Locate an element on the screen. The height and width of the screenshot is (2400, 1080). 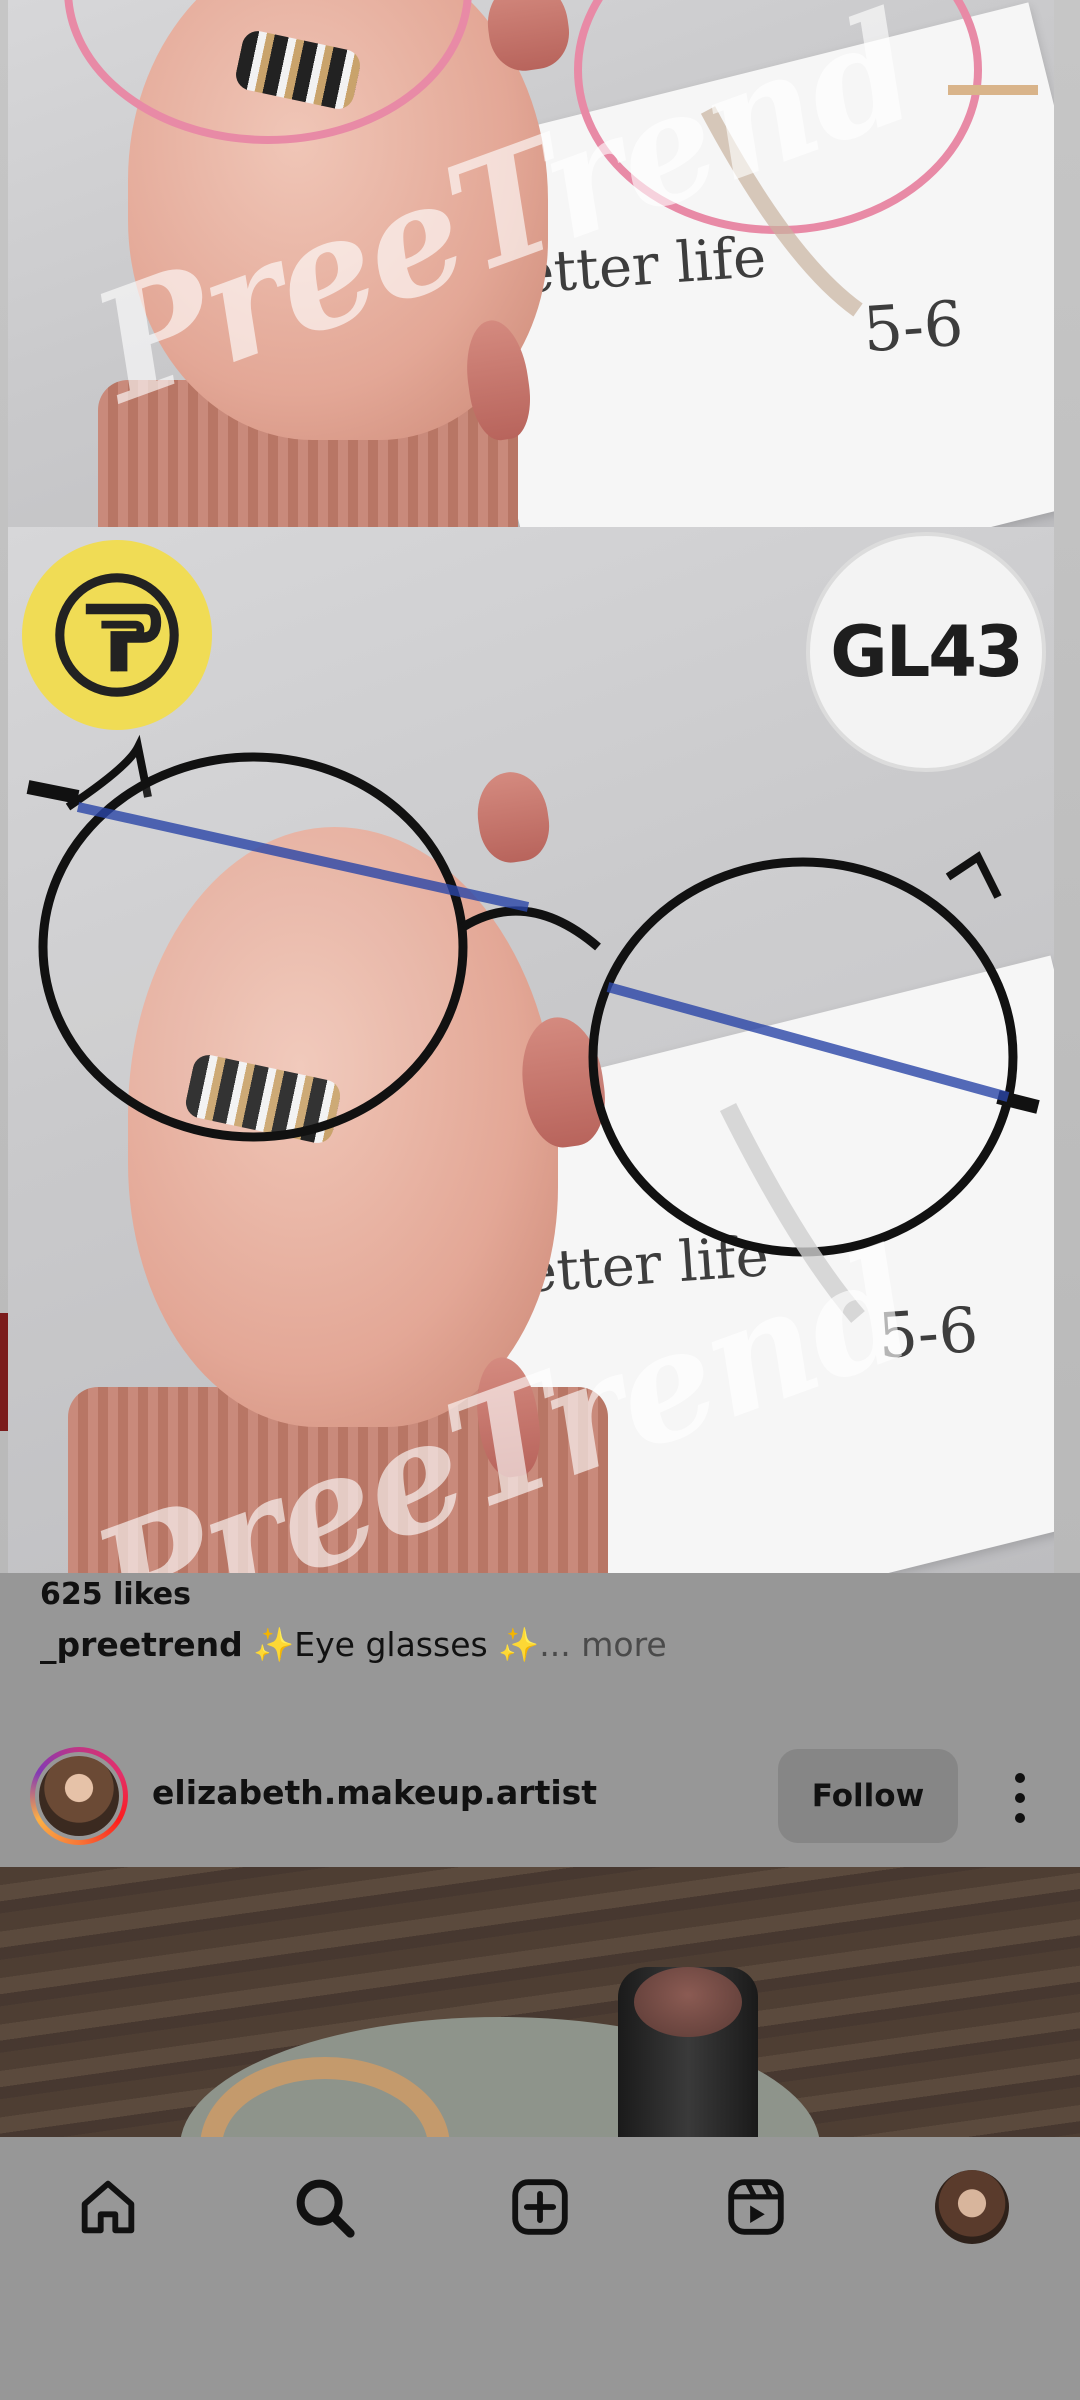
system-navigation-area is located at coordinates (540, 2338).